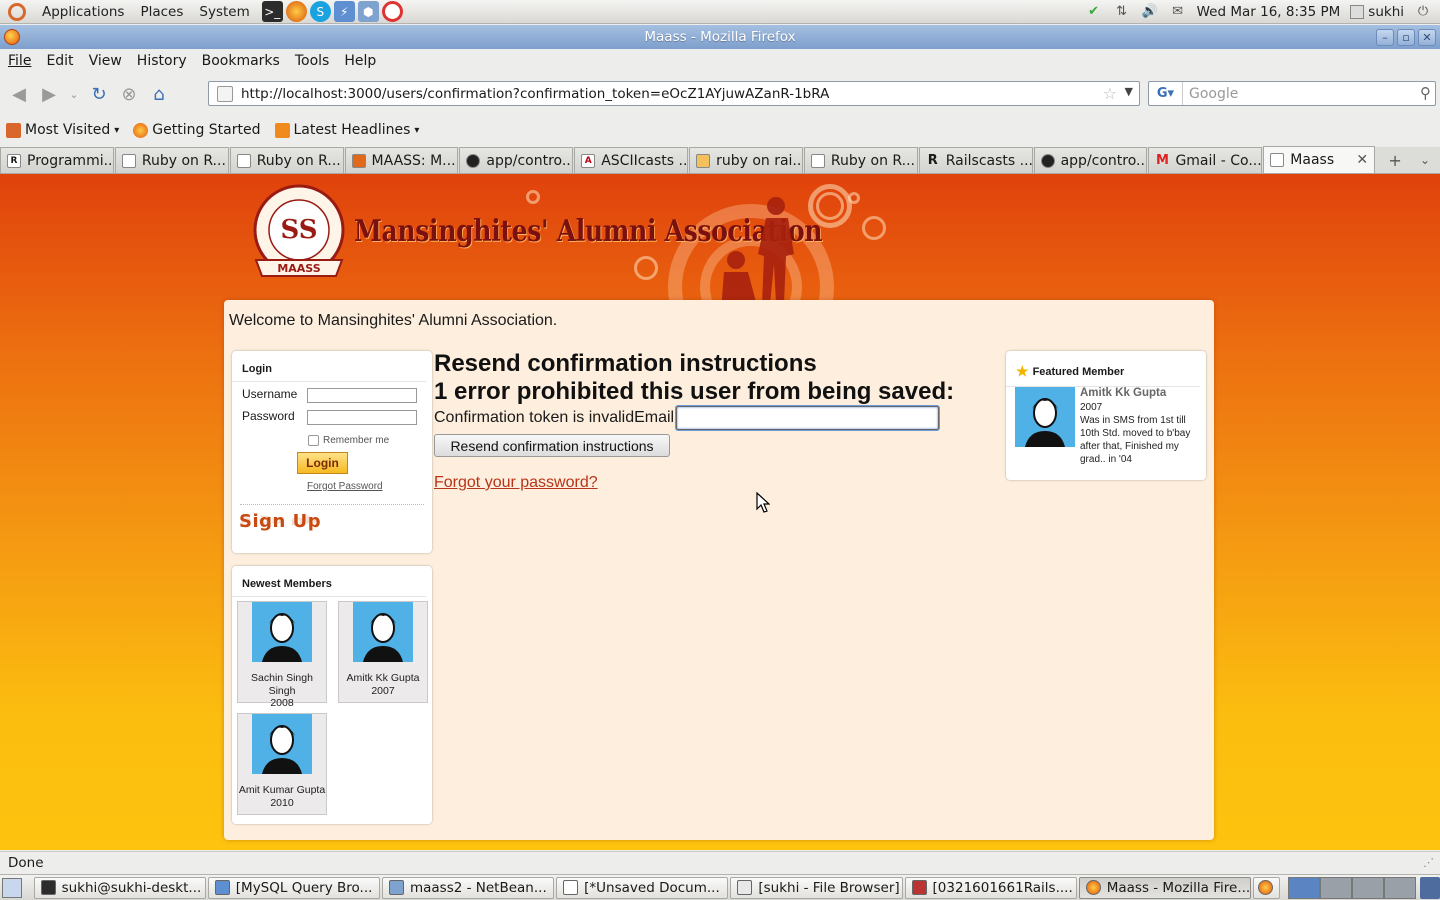 This screenshot has width=1440, height=900. What do you see at coordinates (19, 61) in the screenshot?
I see `menu-file: File` at bounding box center [19, 61].